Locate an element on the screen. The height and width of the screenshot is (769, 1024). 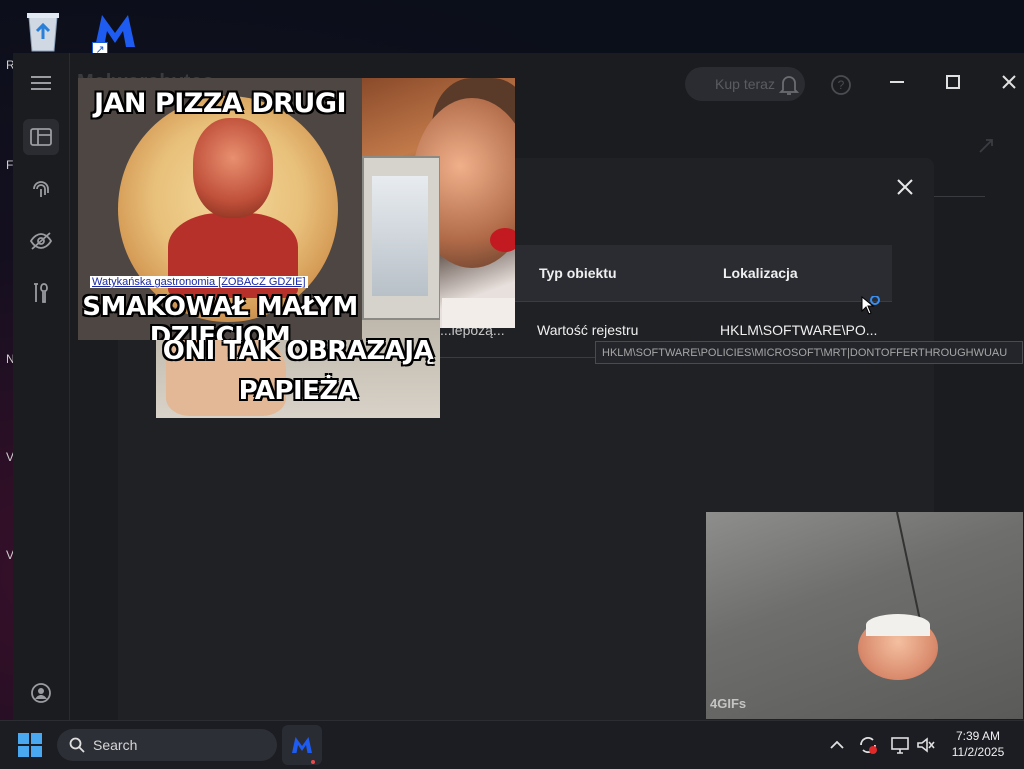
taskbar-search: Search is located at coordinates (167, 745).